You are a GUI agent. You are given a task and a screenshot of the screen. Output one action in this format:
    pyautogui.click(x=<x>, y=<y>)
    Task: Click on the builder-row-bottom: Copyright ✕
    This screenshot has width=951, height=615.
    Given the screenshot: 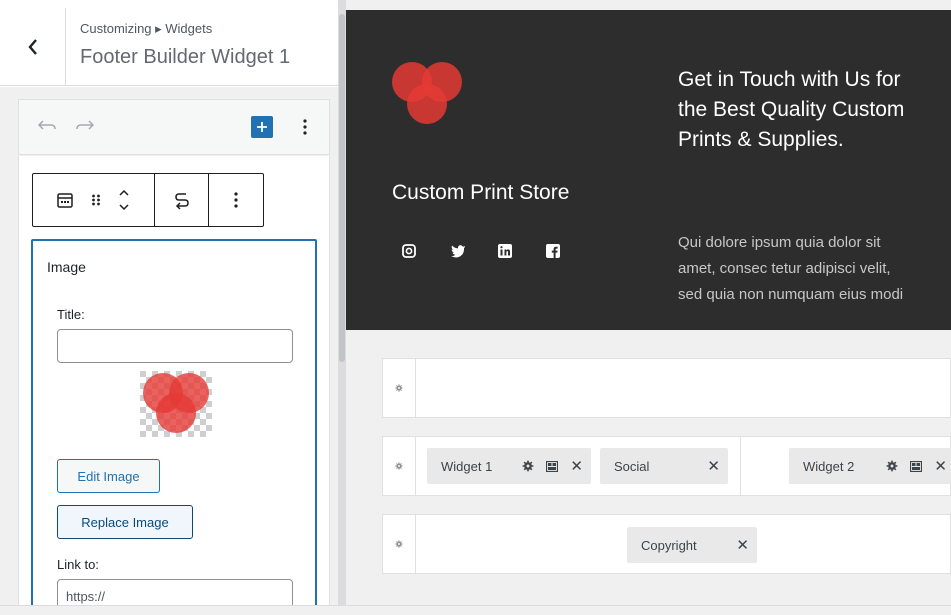 What is the action you would take?
    pyautogui.click(x=666, y=544)
    